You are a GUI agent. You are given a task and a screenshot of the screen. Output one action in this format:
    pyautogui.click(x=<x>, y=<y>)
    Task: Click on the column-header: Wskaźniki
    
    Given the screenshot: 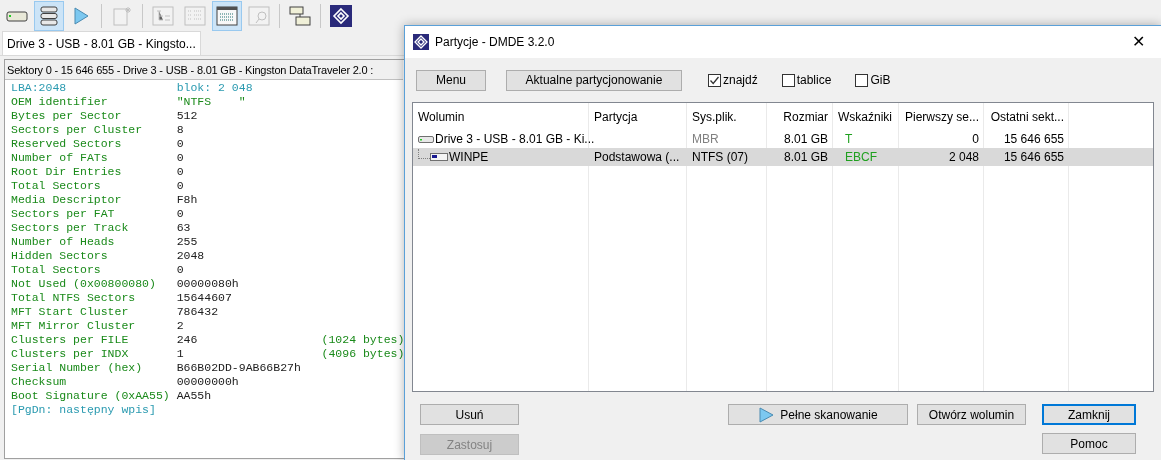 What is the action you would take?
    pyautogui.click(x=866, y=116)
    